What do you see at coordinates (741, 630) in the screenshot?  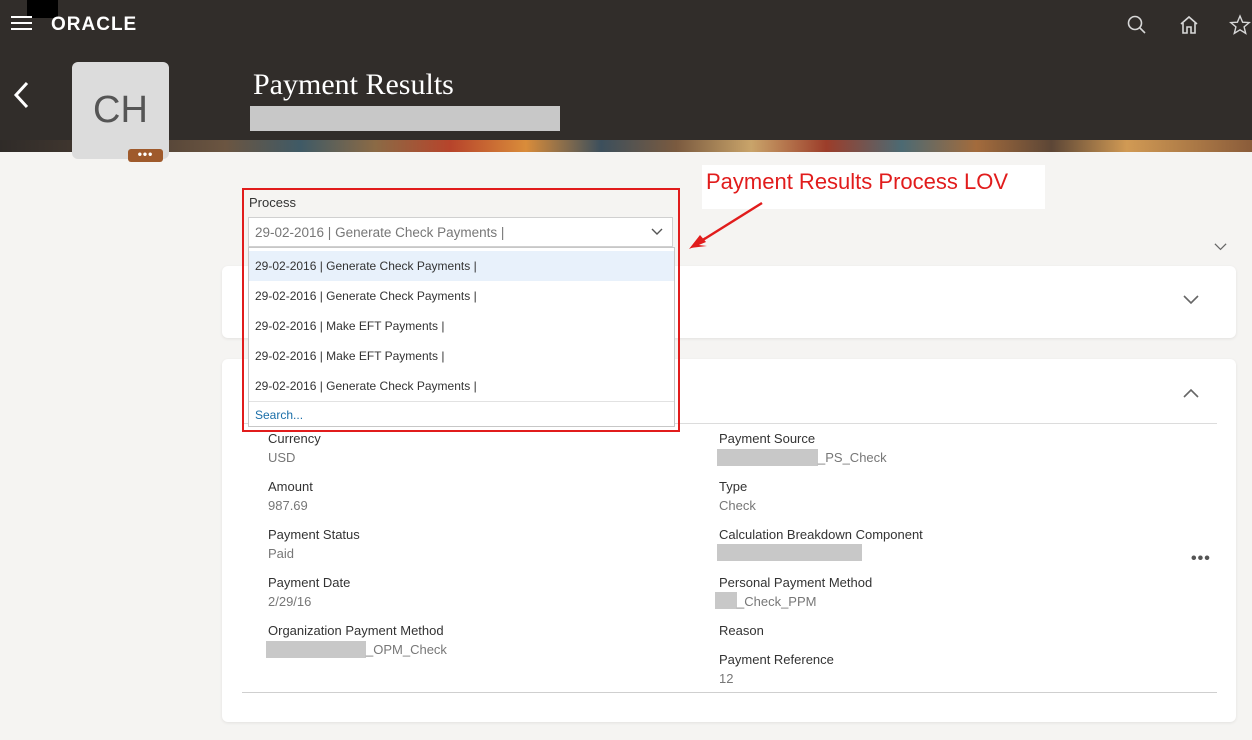 I see `reason-label: Reason` at bounding box center [741, 630].